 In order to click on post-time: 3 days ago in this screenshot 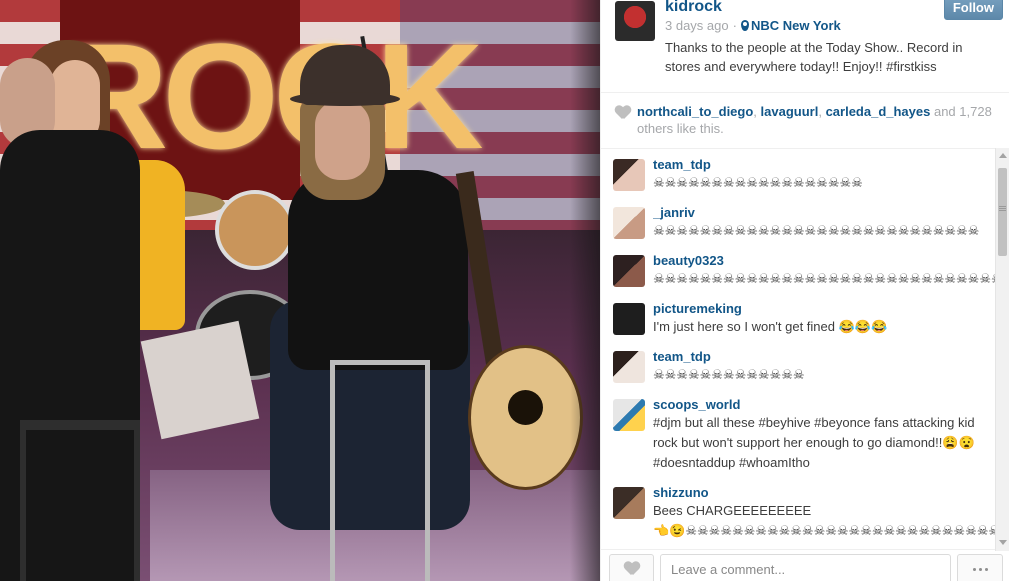, I will do `click(697, 25)`.